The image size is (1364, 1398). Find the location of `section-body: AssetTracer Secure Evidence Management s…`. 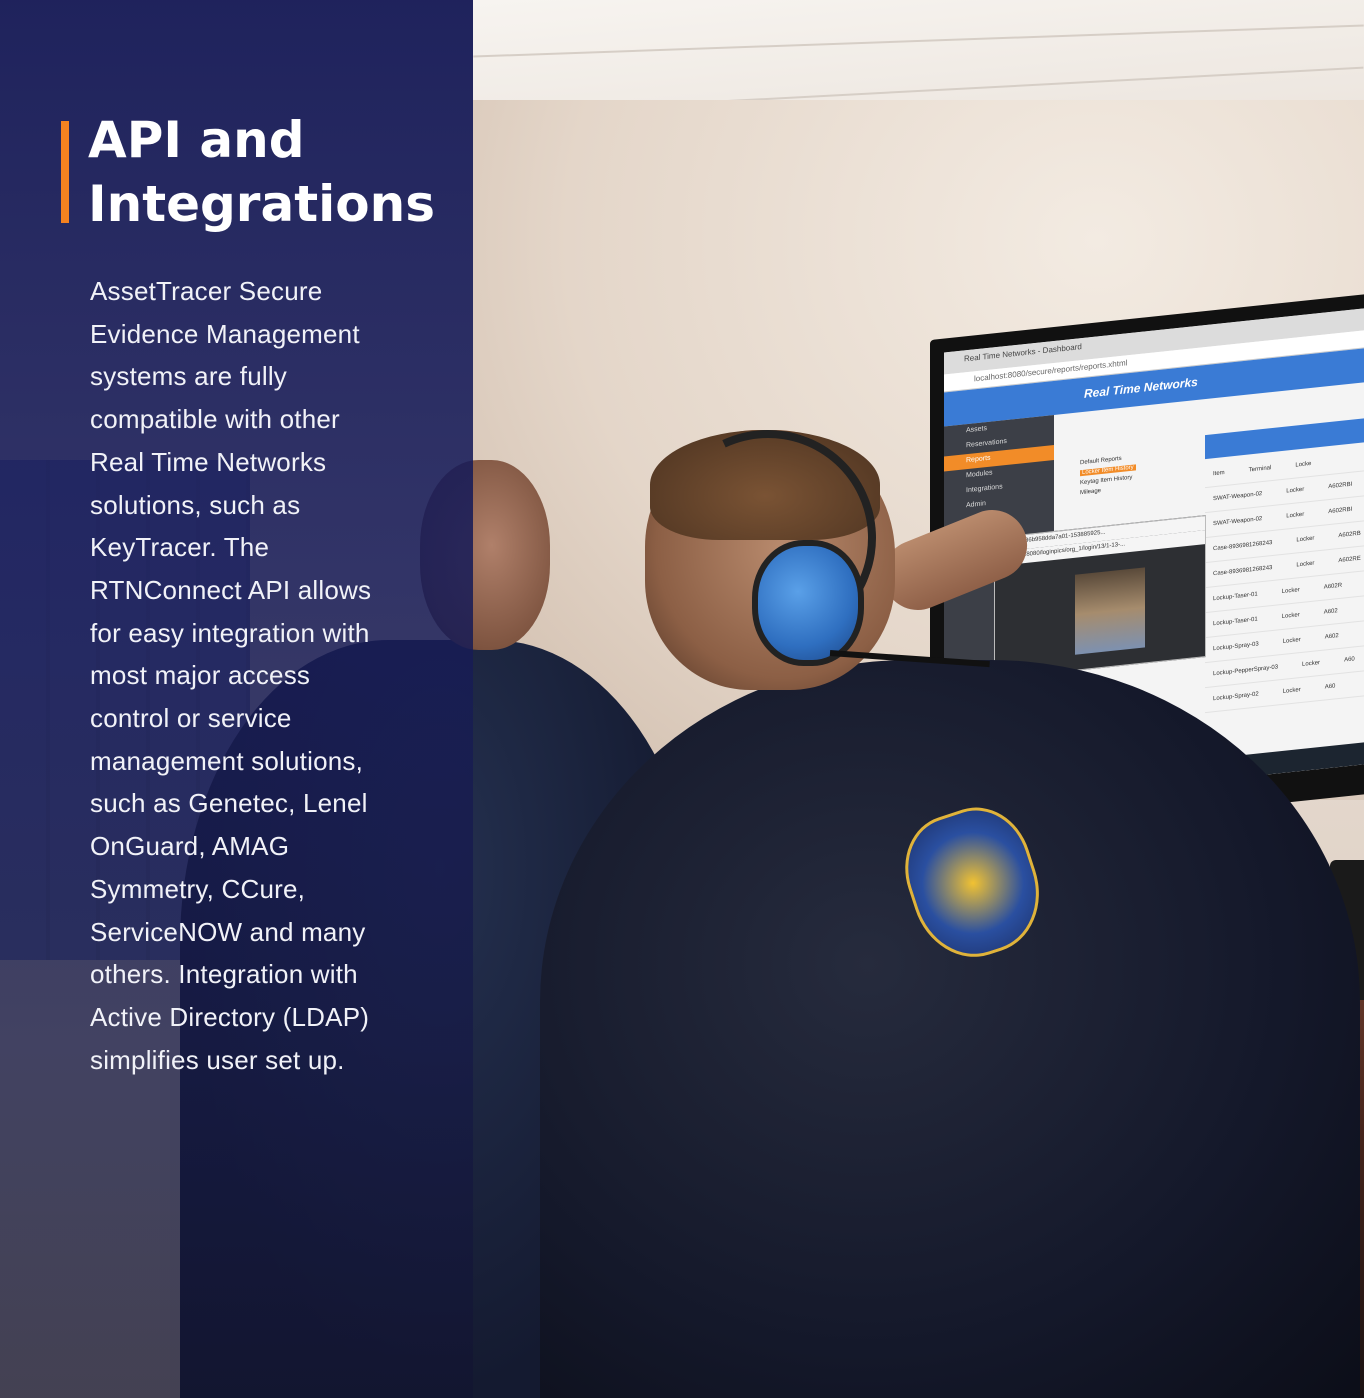

section-body: AssetTracer Secure Evidence Management s… is located at coordinates (231, 675).